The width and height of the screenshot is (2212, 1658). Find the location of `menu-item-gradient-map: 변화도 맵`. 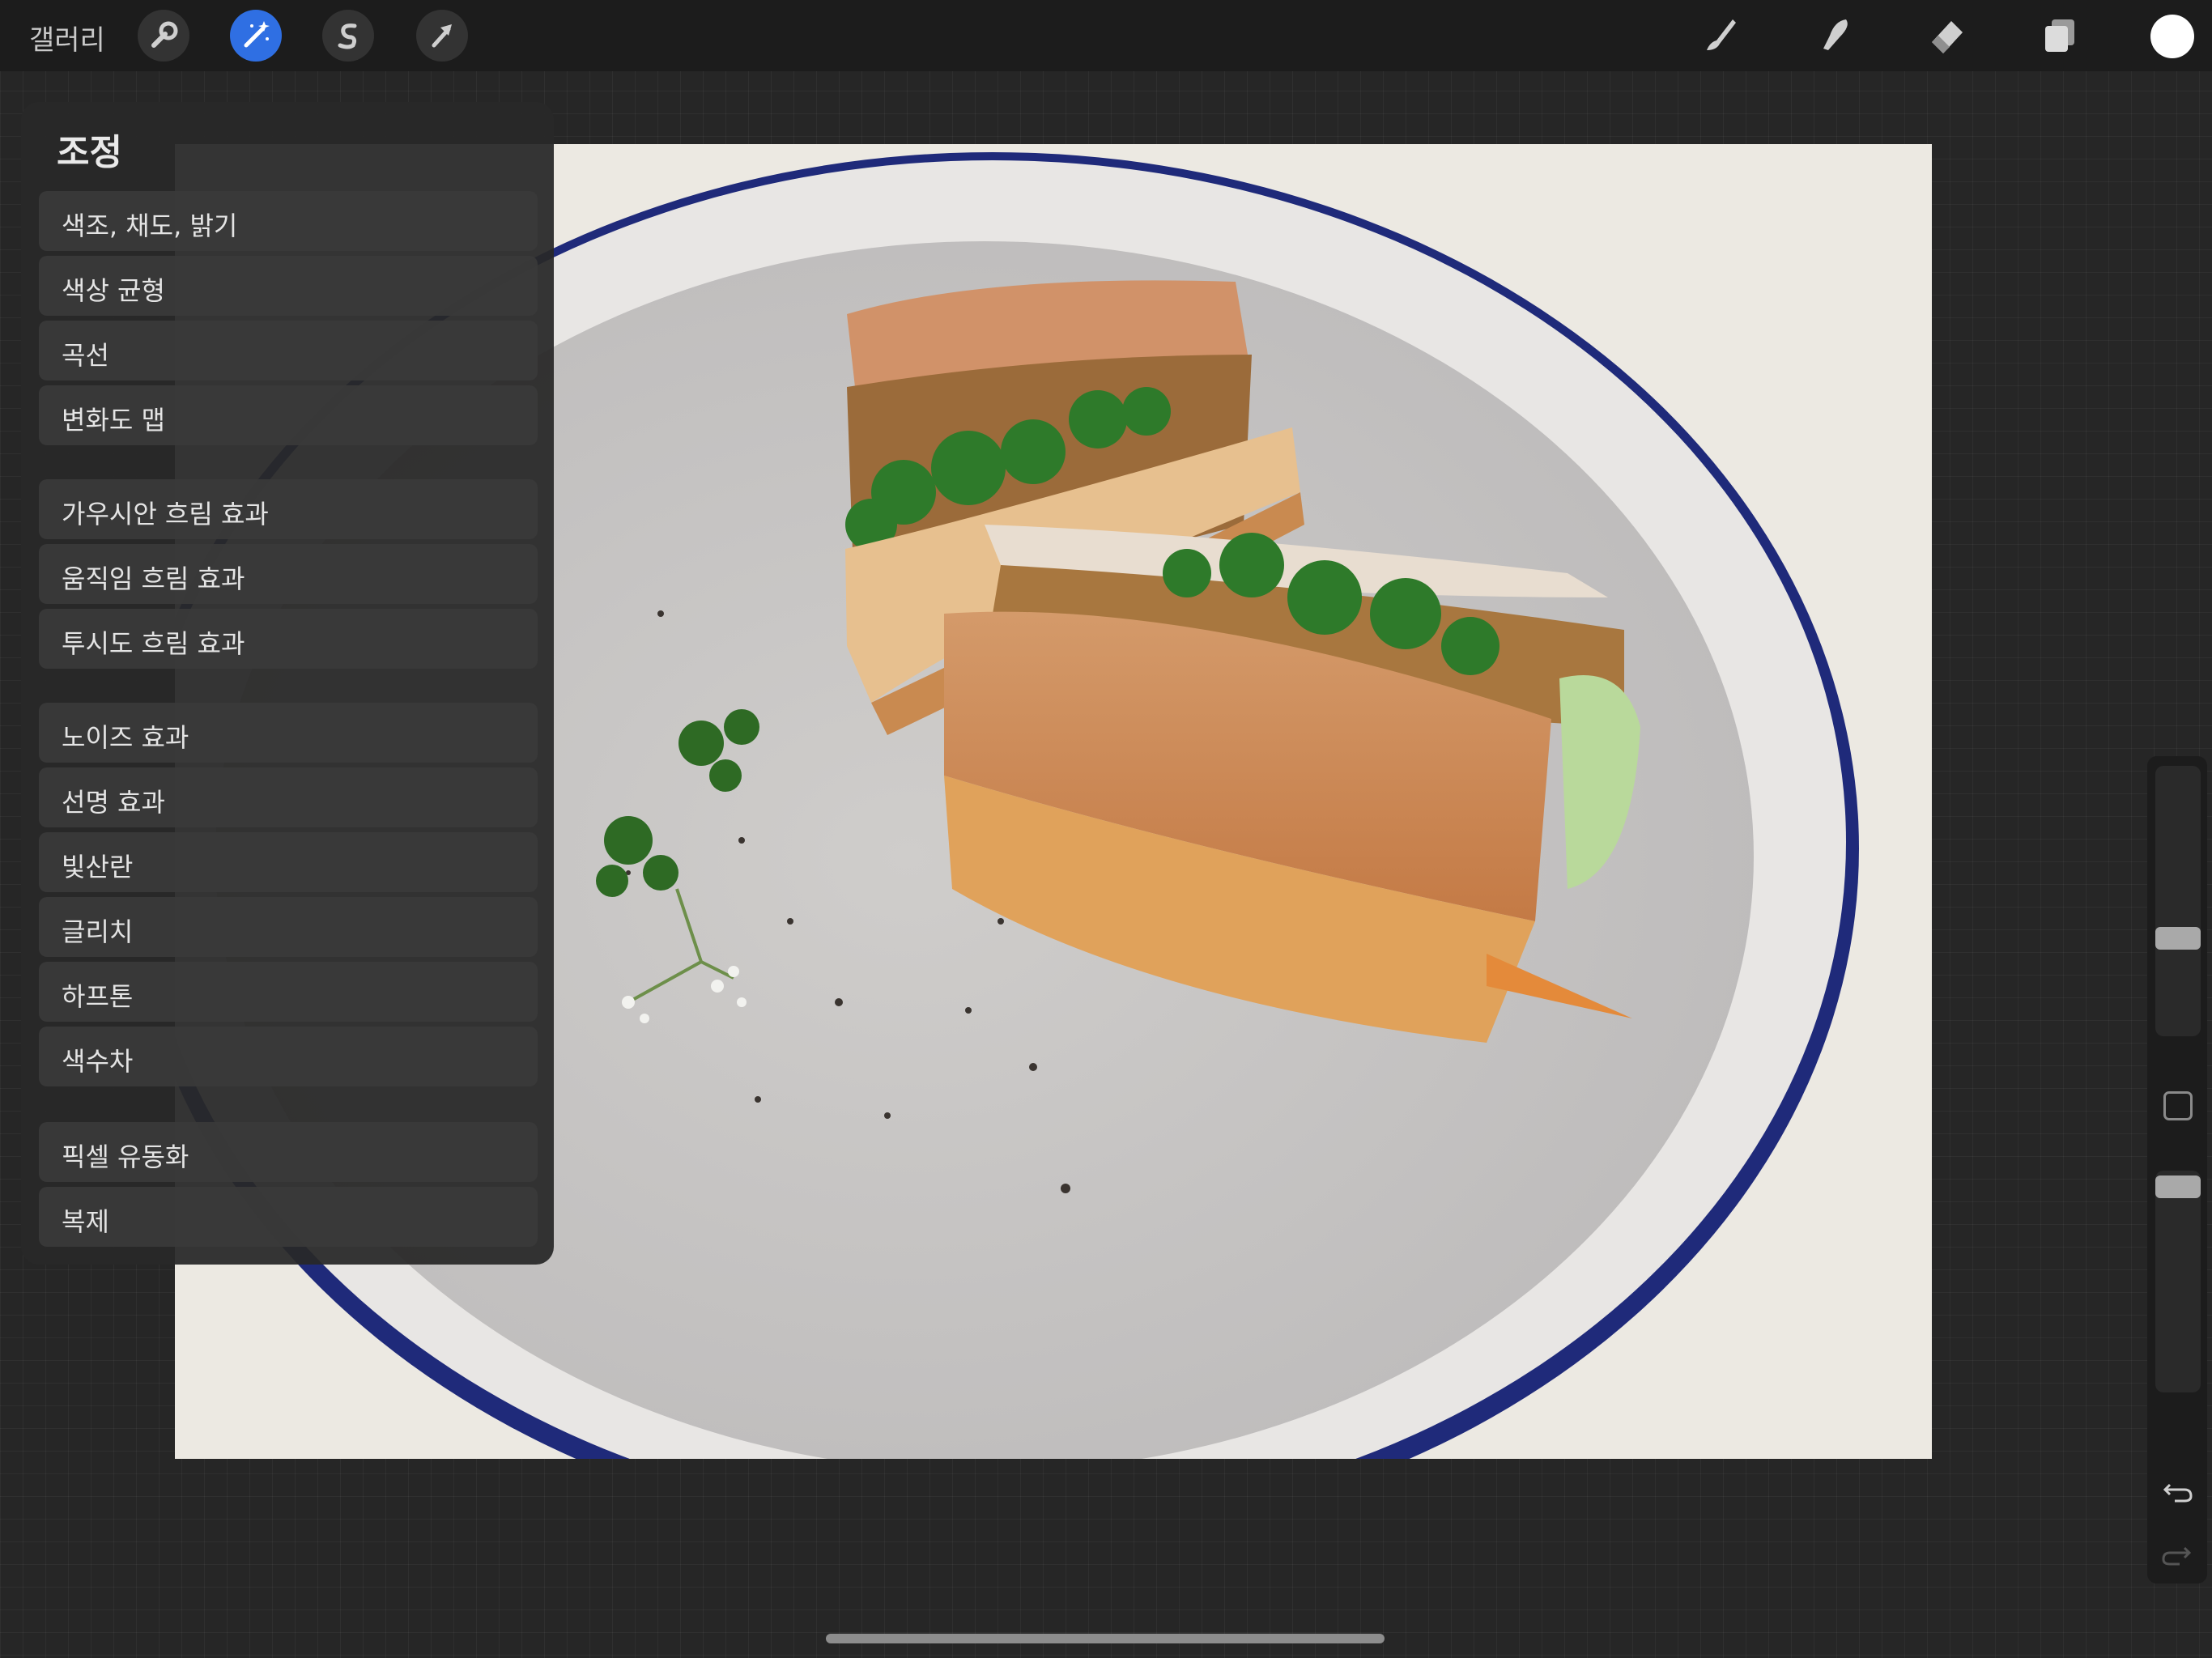

menu-item-gradient-map: 변화도 맵 is located at coordinates (289, 415).